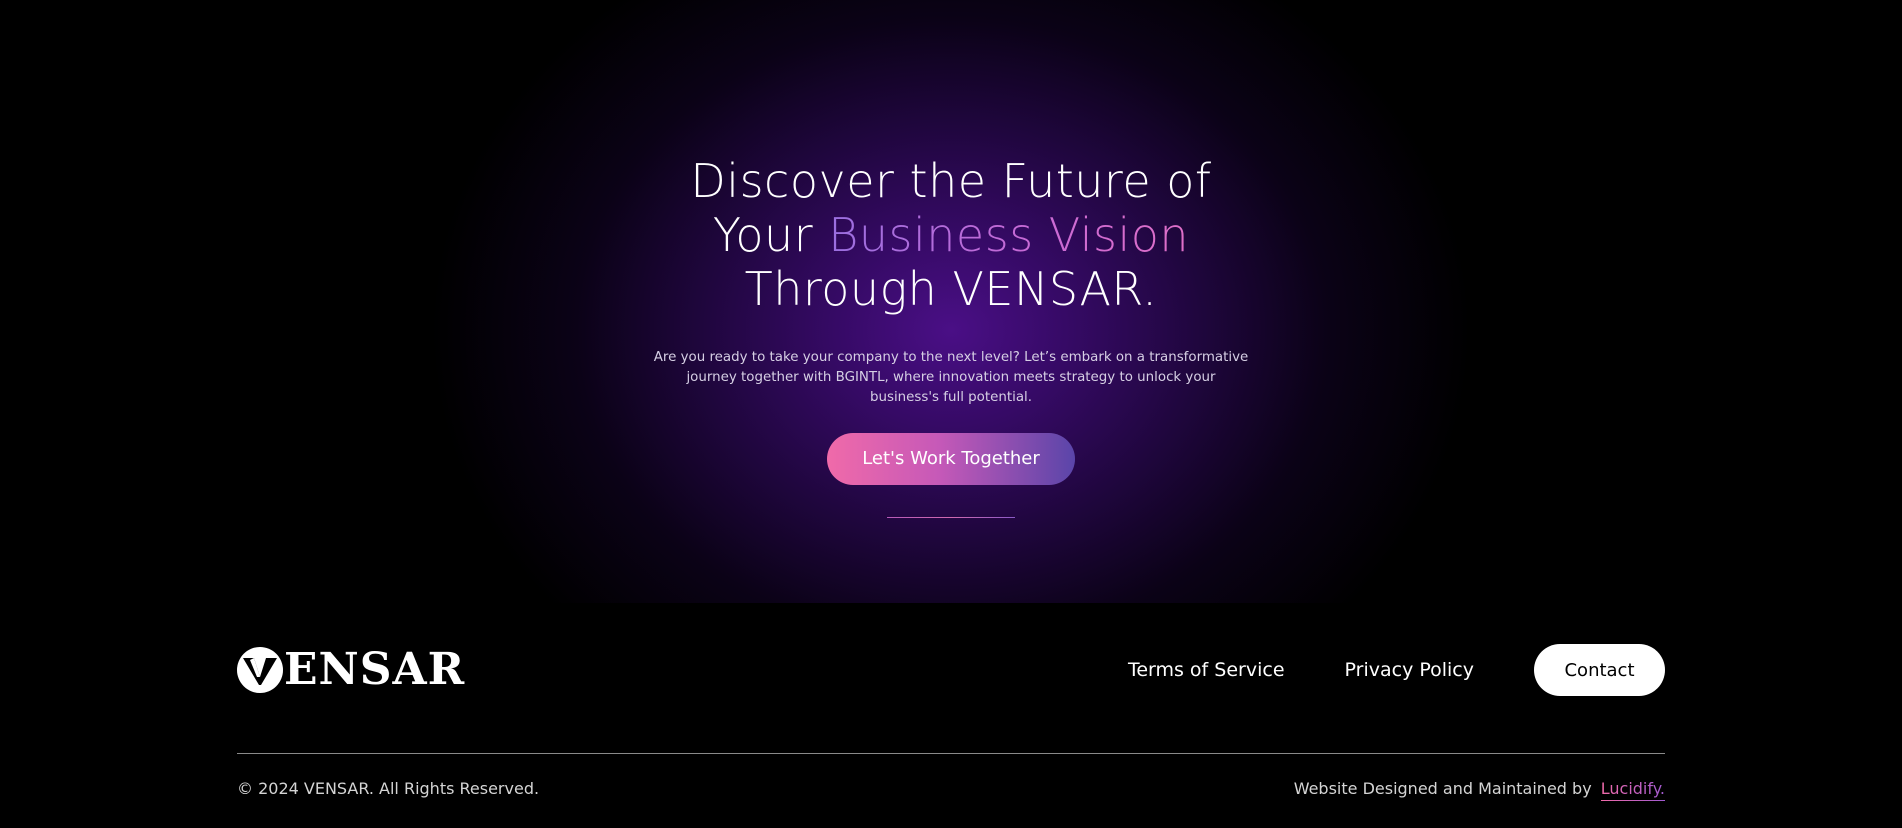 The height and width of the screenshot is (828, 1902). Describe the element at coordinates (1599, 670) in the screenshot. I see `contact-button: Contact` at that location.